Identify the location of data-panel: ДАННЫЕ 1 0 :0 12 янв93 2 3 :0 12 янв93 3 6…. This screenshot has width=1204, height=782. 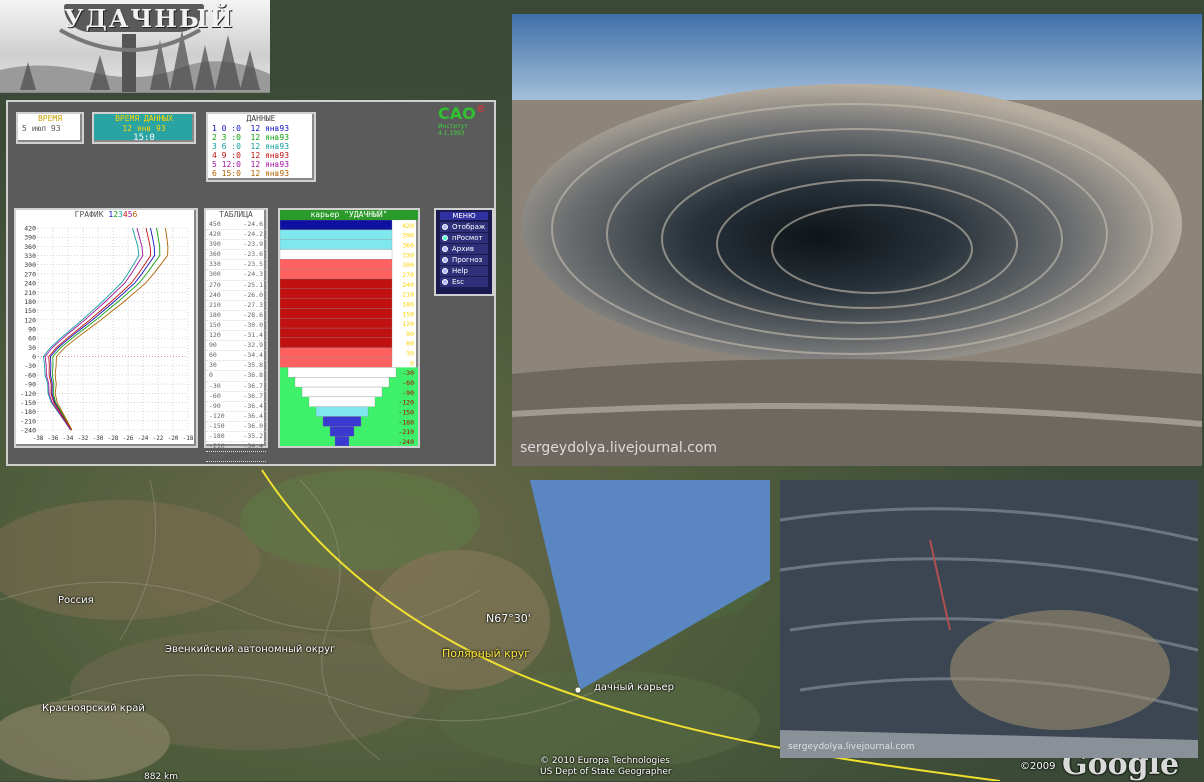
(261, 147).